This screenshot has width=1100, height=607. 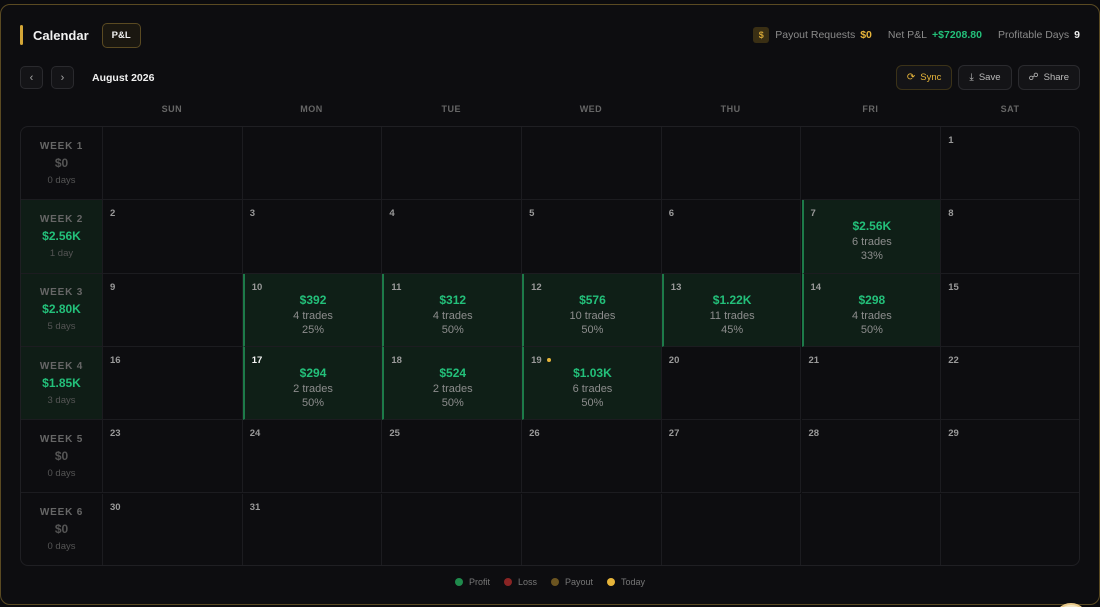 I want to click on payout-requests-label: Payout Requests, so click(x=815, y=35).